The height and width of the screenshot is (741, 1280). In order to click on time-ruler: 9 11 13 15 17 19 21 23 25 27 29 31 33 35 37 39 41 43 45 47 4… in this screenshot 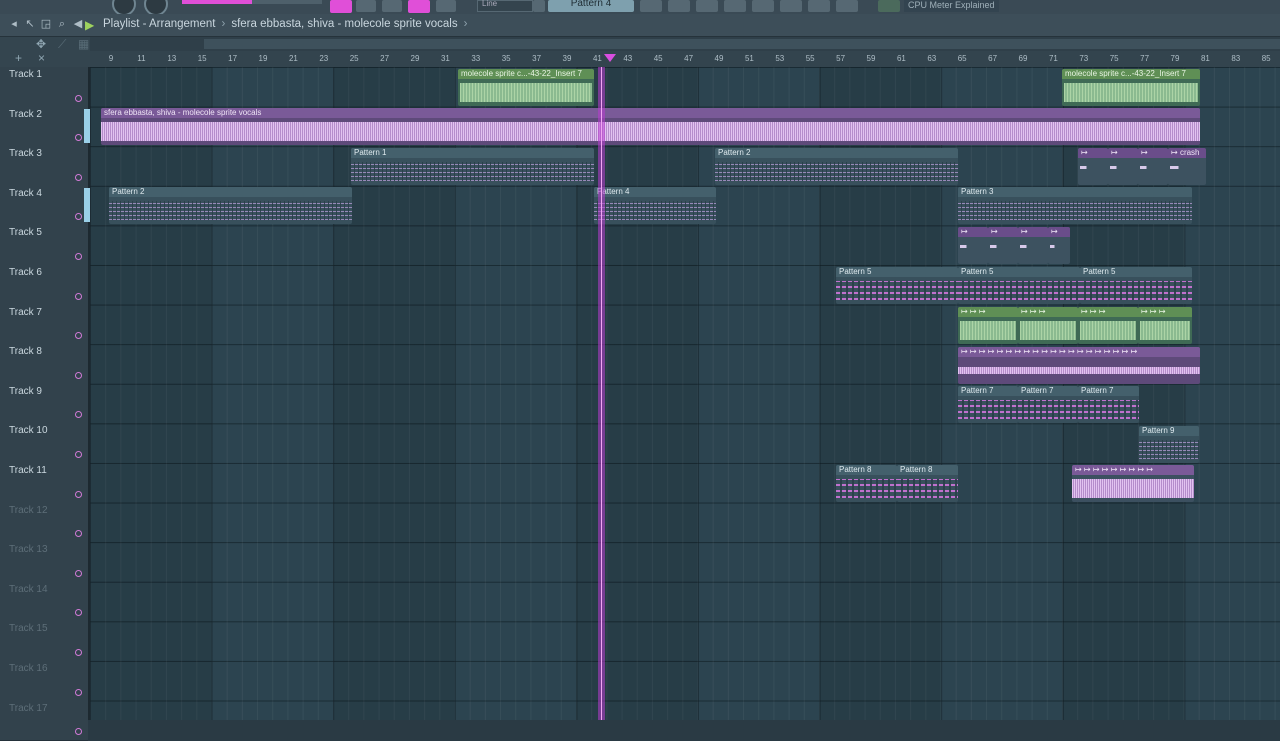, I will do `click(685, 59)`.